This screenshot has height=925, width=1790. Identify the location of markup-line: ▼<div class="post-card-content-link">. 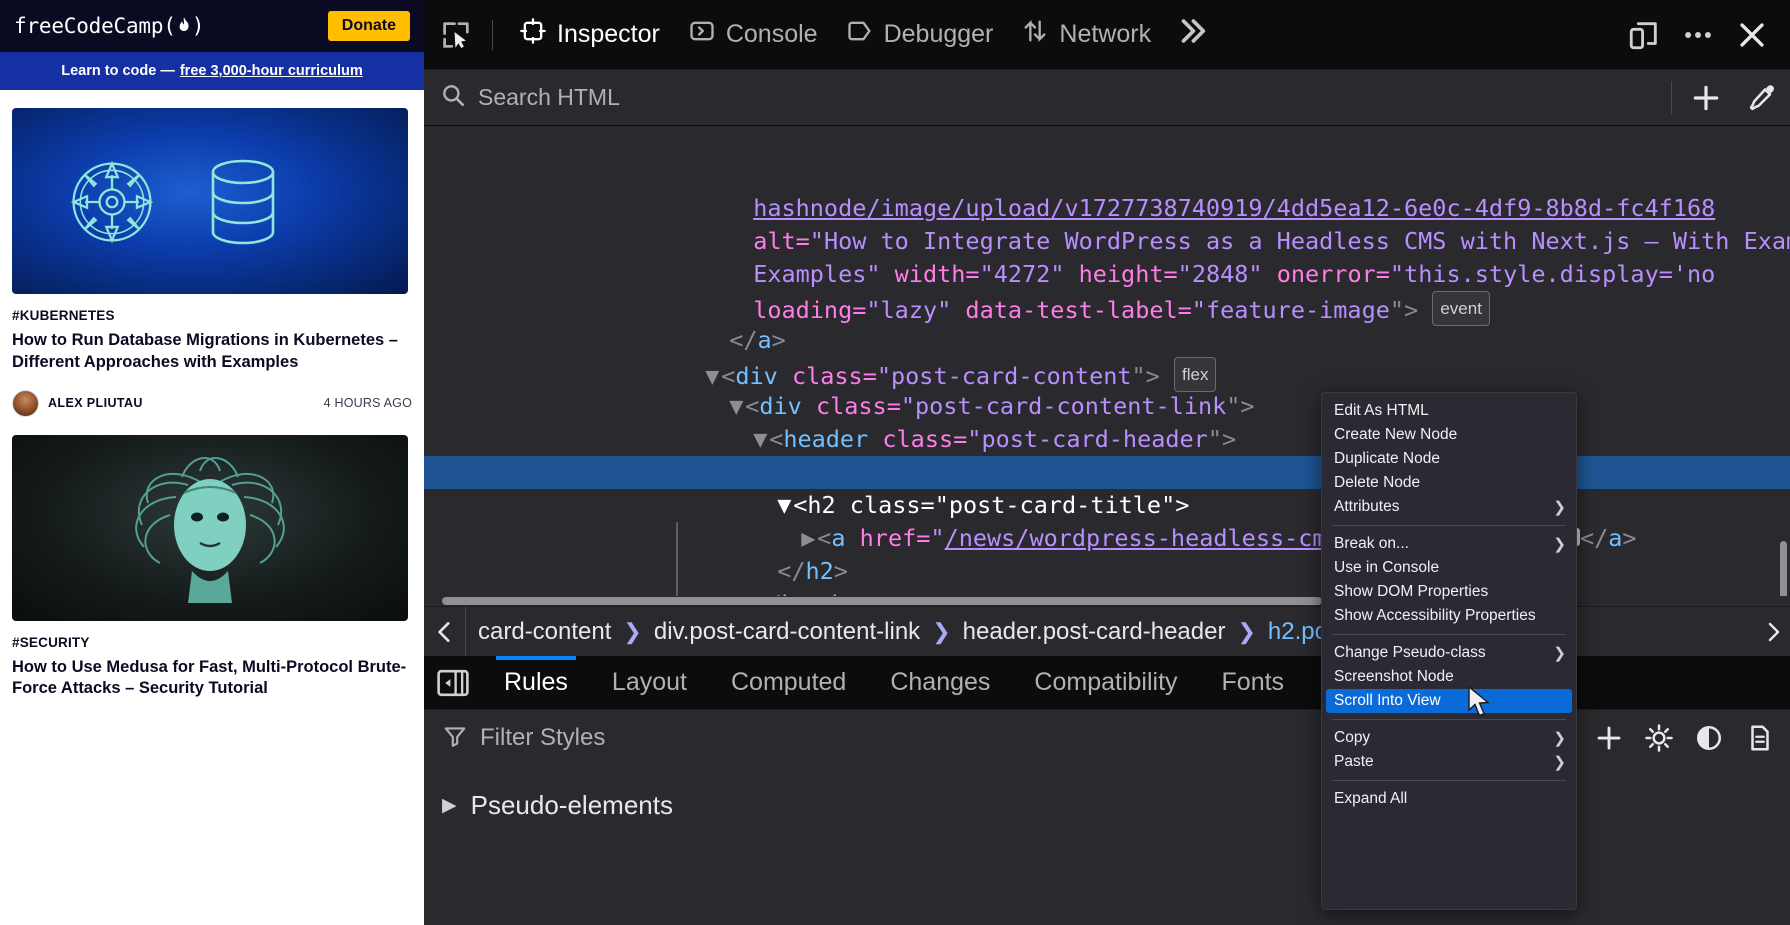
(1107, 388).